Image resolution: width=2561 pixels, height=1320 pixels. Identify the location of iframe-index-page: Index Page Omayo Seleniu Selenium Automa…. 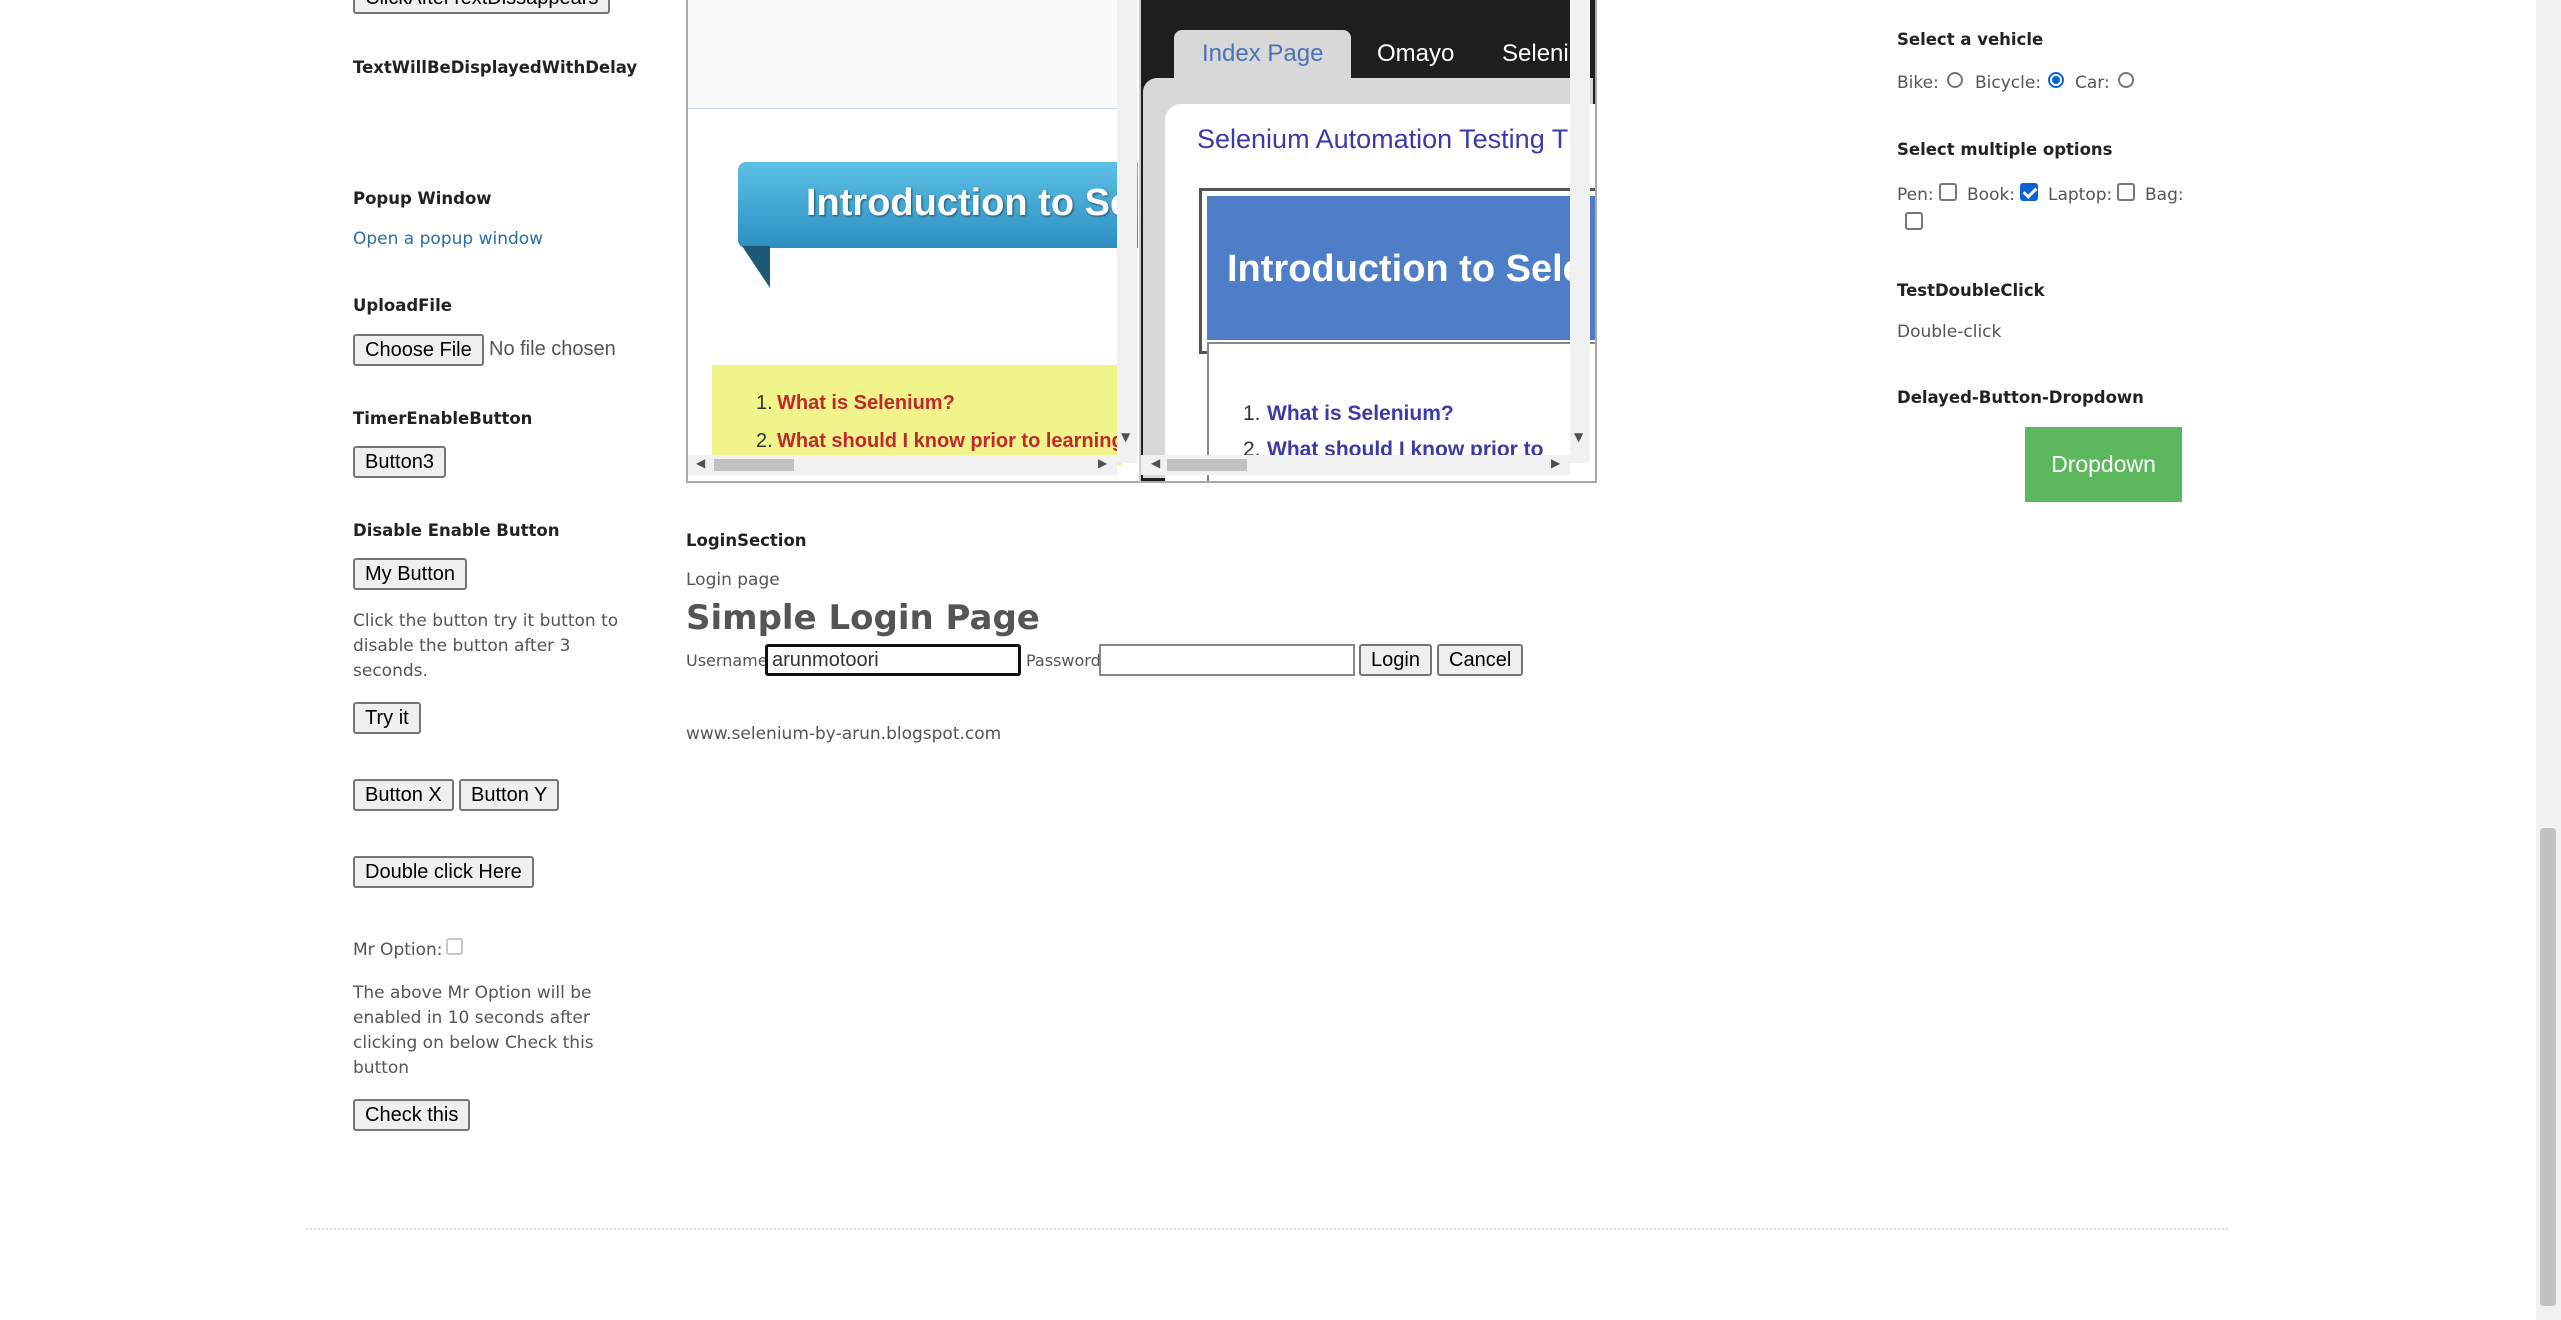
(1369, 241).